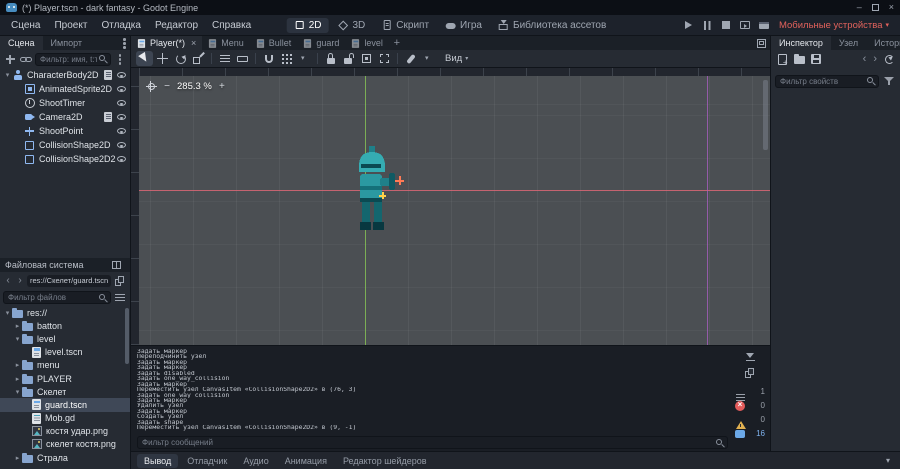 The width and height of the screenshot is (900, 469). I want to click on sort-files-button, so click(120, 298).